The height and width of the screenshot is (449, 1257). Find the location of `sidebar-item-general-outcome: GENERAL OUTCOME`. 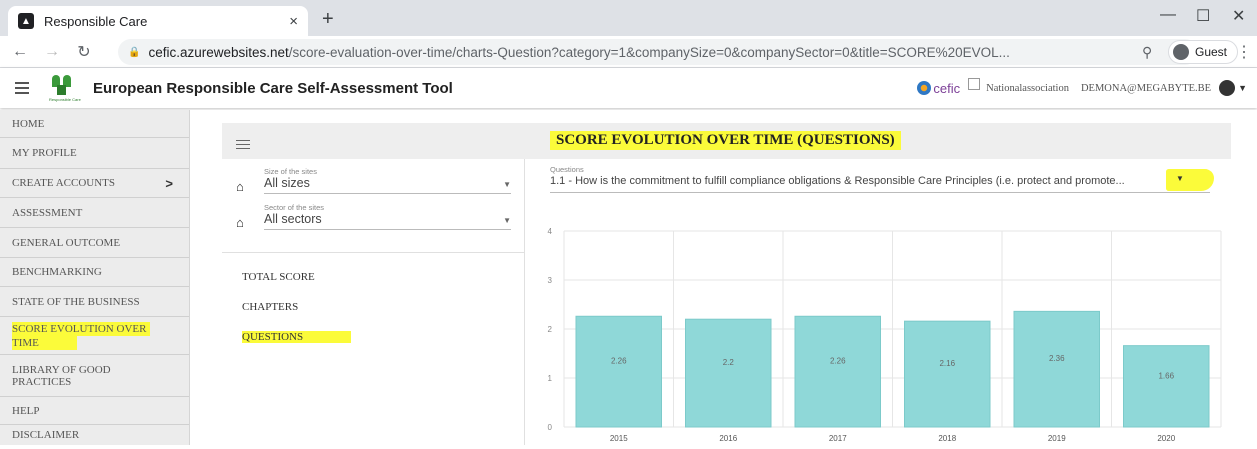

sidebar-item-general-outcome: GENERAL OUTCOME is located at coordinates (94, 243).